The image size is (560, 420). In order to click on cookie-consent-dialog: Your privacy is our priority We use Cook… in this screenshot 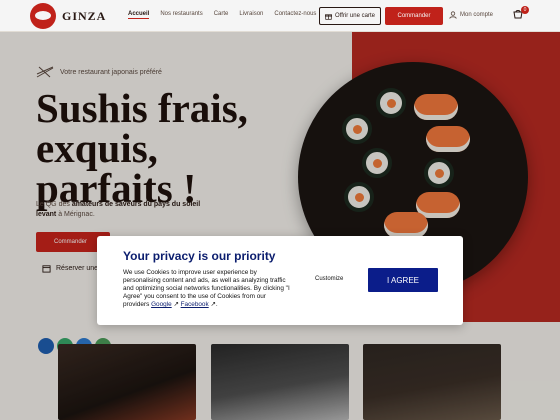, I will do `click(280, 280)`.